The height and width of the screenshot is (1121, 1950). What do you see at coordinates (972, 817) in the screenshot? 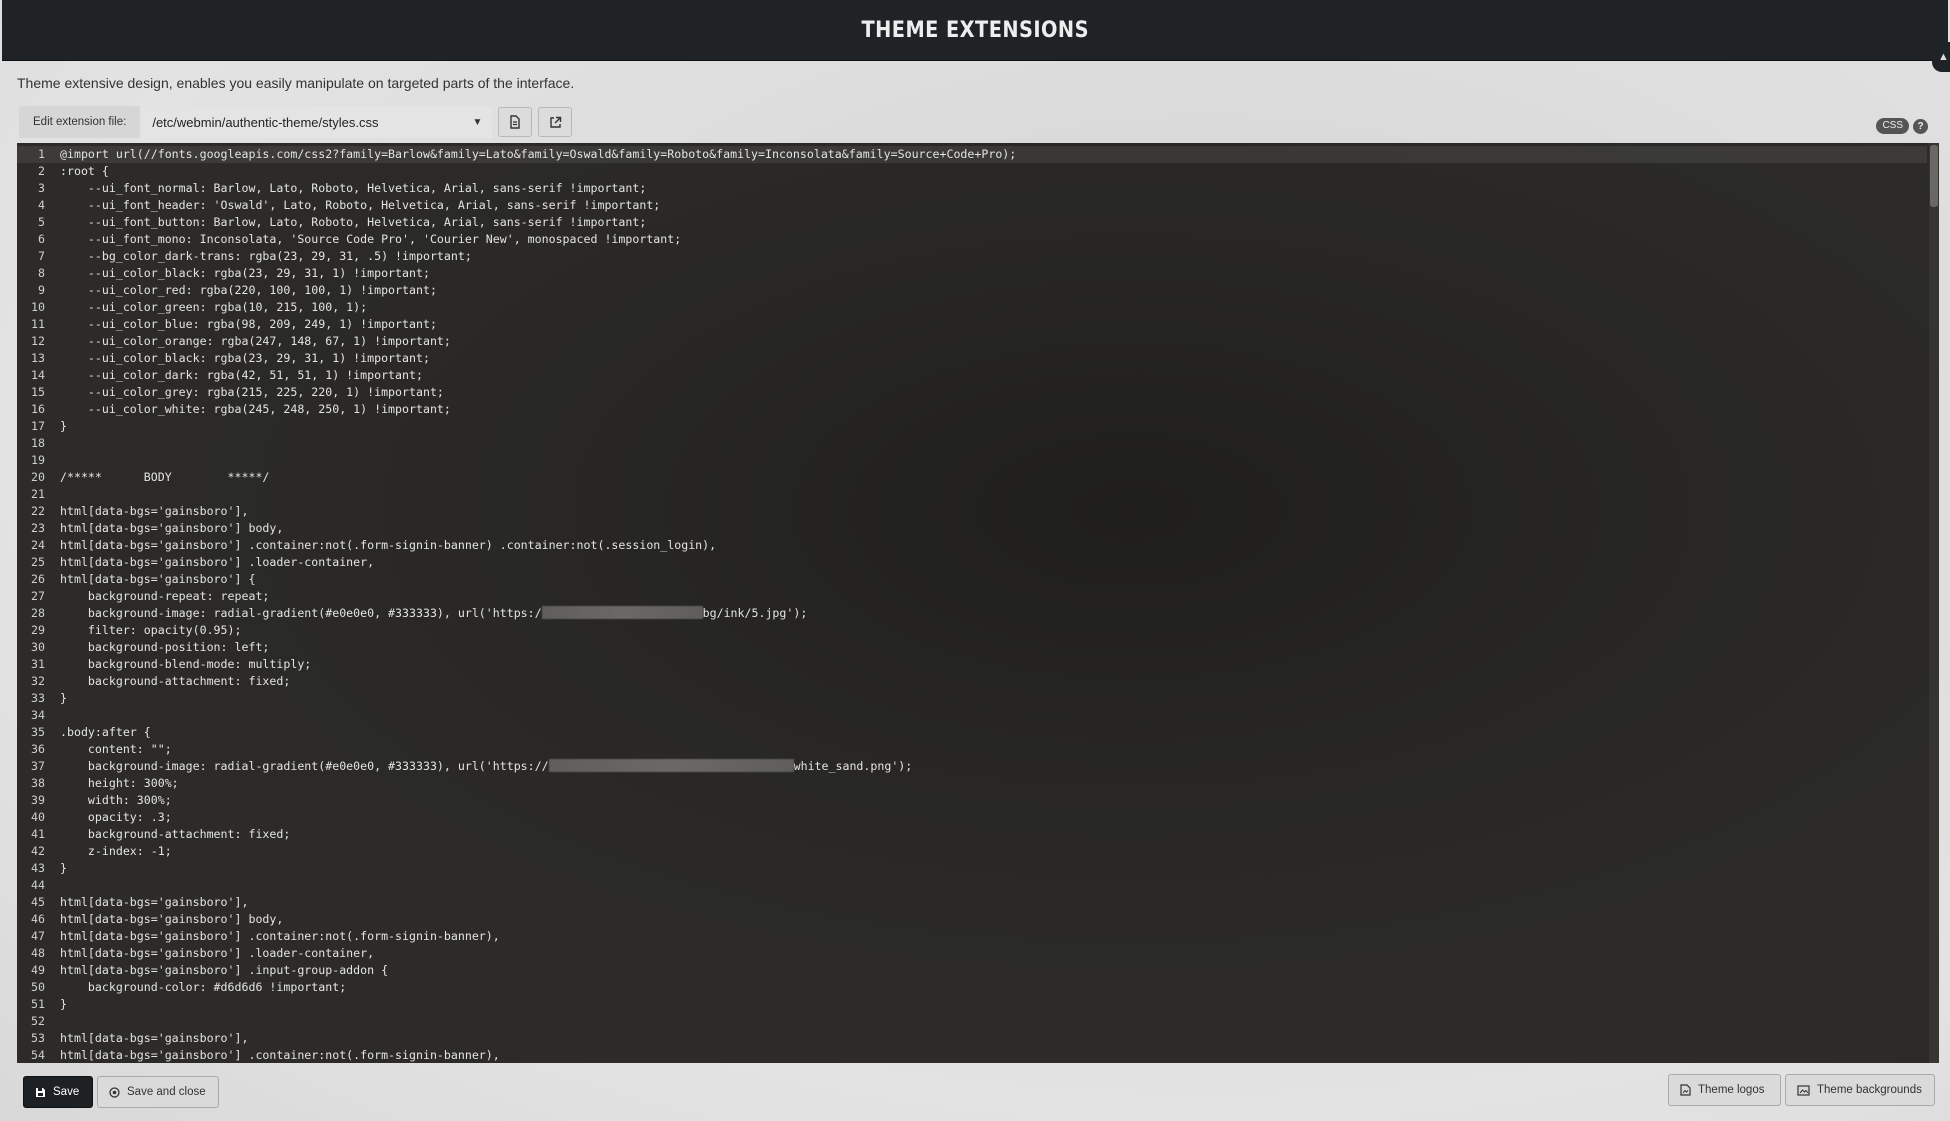
I see `code-line: 40 opacity: .3;` at bounding box center [972, 817].